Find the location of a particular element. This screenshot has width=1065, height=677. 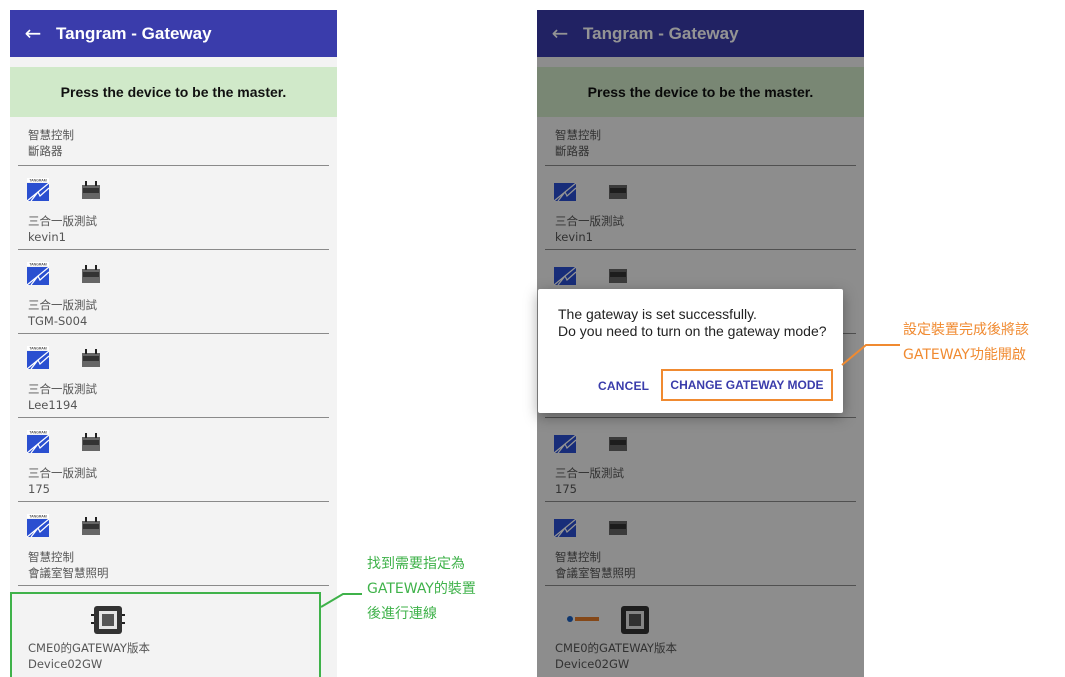

device-item: TANGRAM 智慧控制 會議室智慧照明 is located at coordinates (173, 544).